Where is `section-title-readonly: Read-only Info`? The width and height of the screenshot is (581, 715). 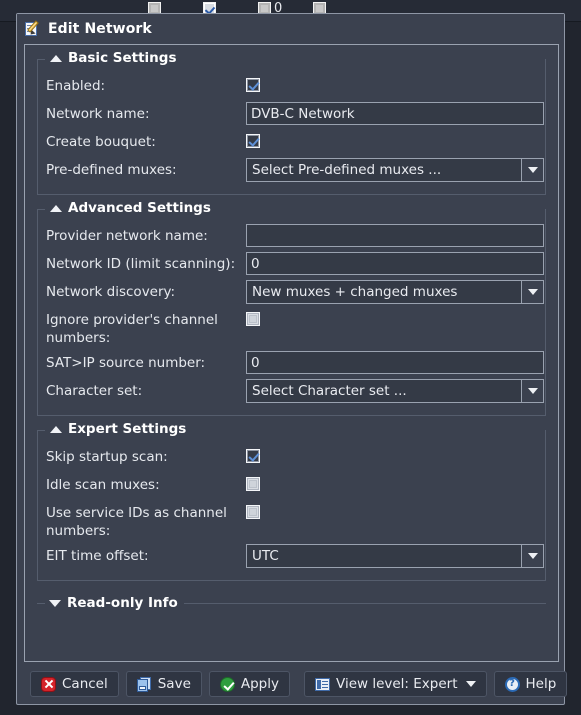
section-title-readonly: Read-only Info is located at coordinates (122, 603).